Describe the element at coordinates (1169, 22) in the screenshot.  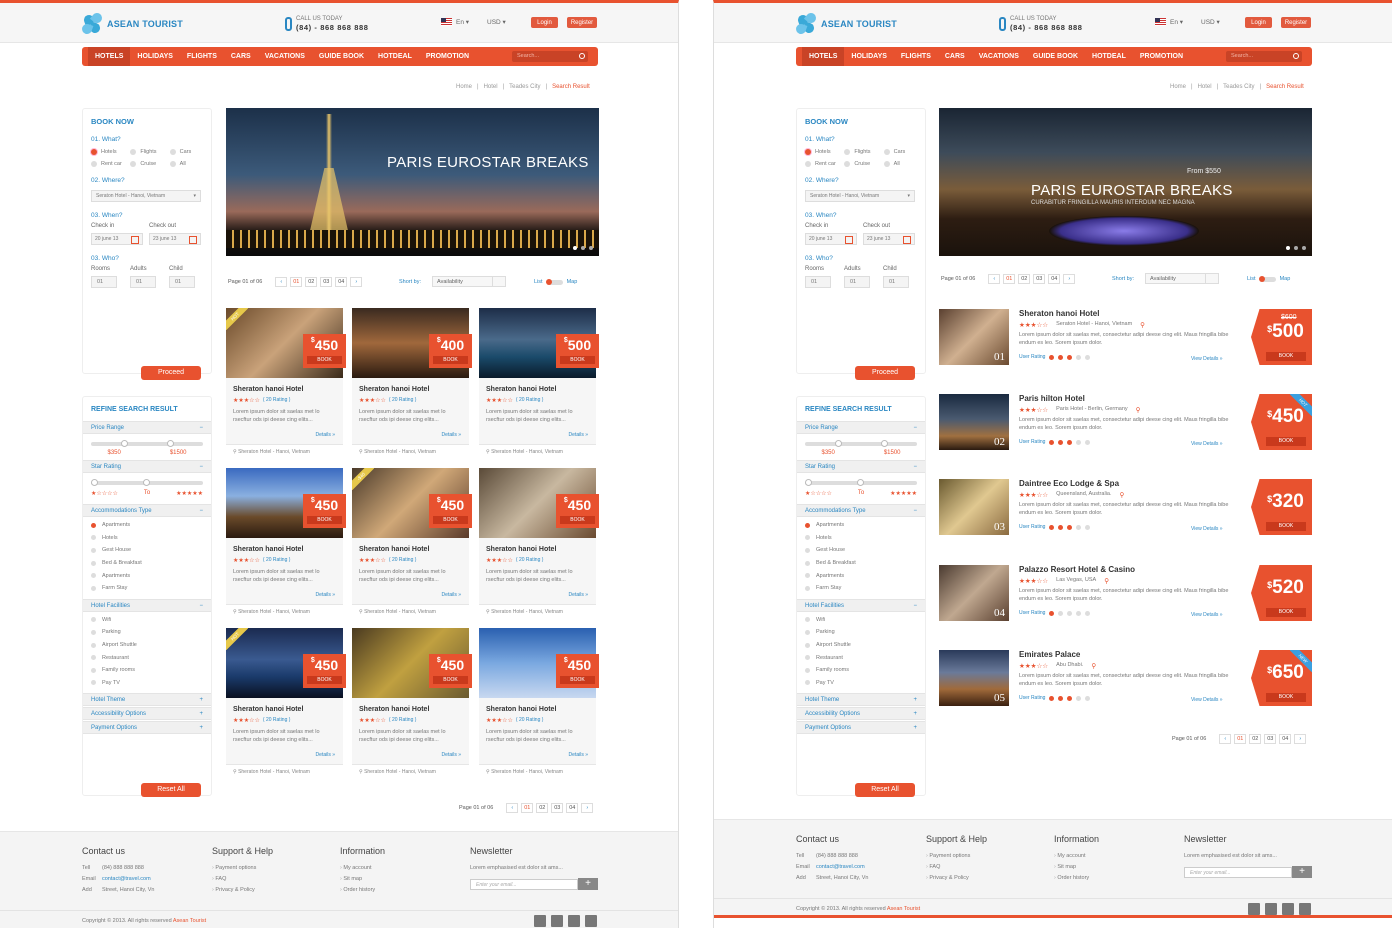
I see `language-select: En ▾` at that location.